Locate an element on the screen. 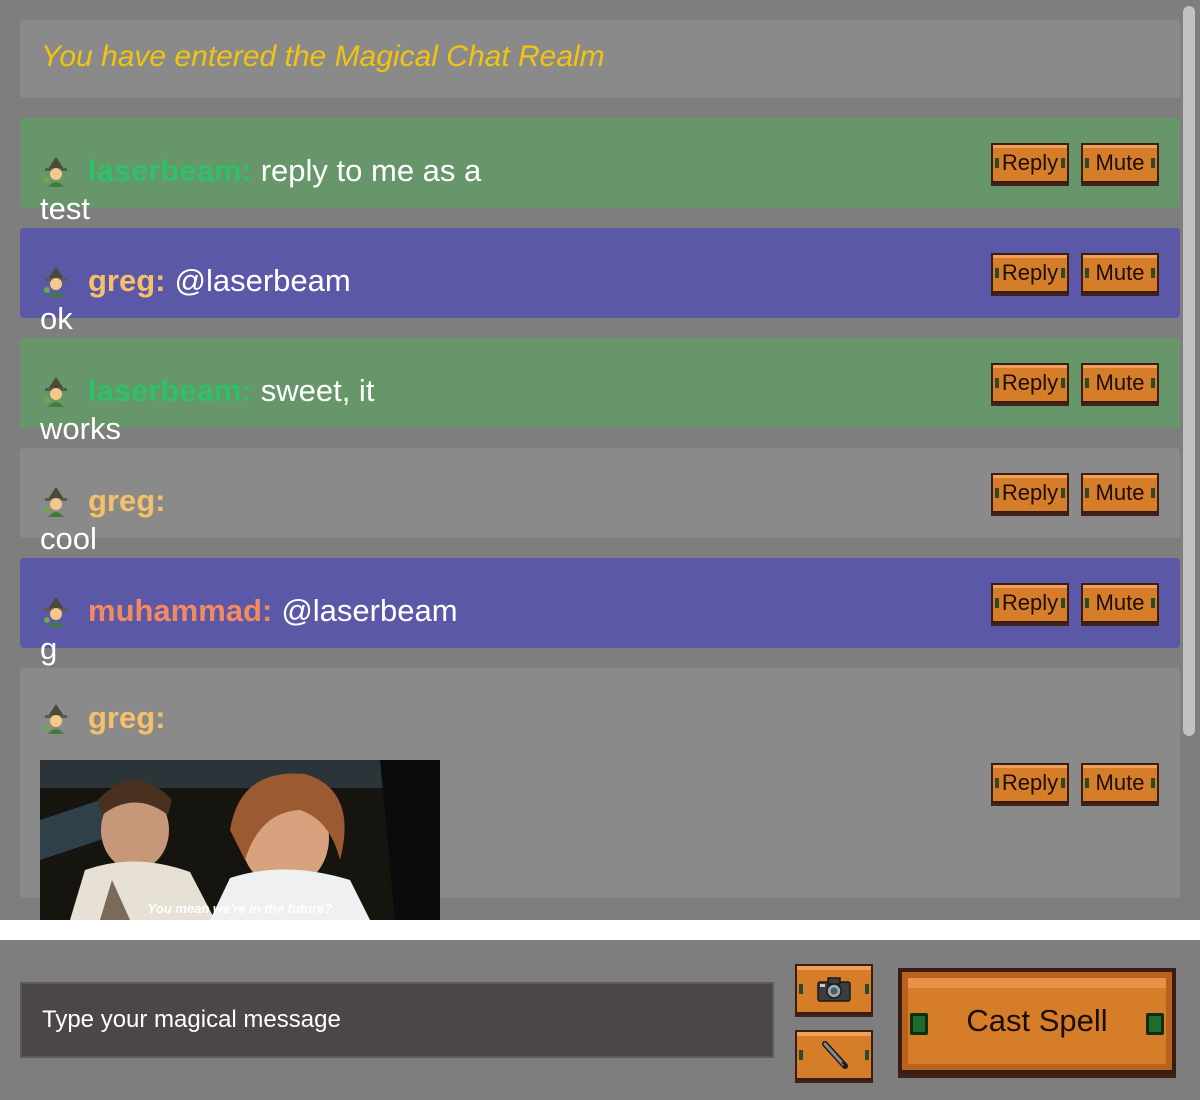 The width and height of the screenshot is (1200, 1100). camera-icon is located at coordinates (834, 989).